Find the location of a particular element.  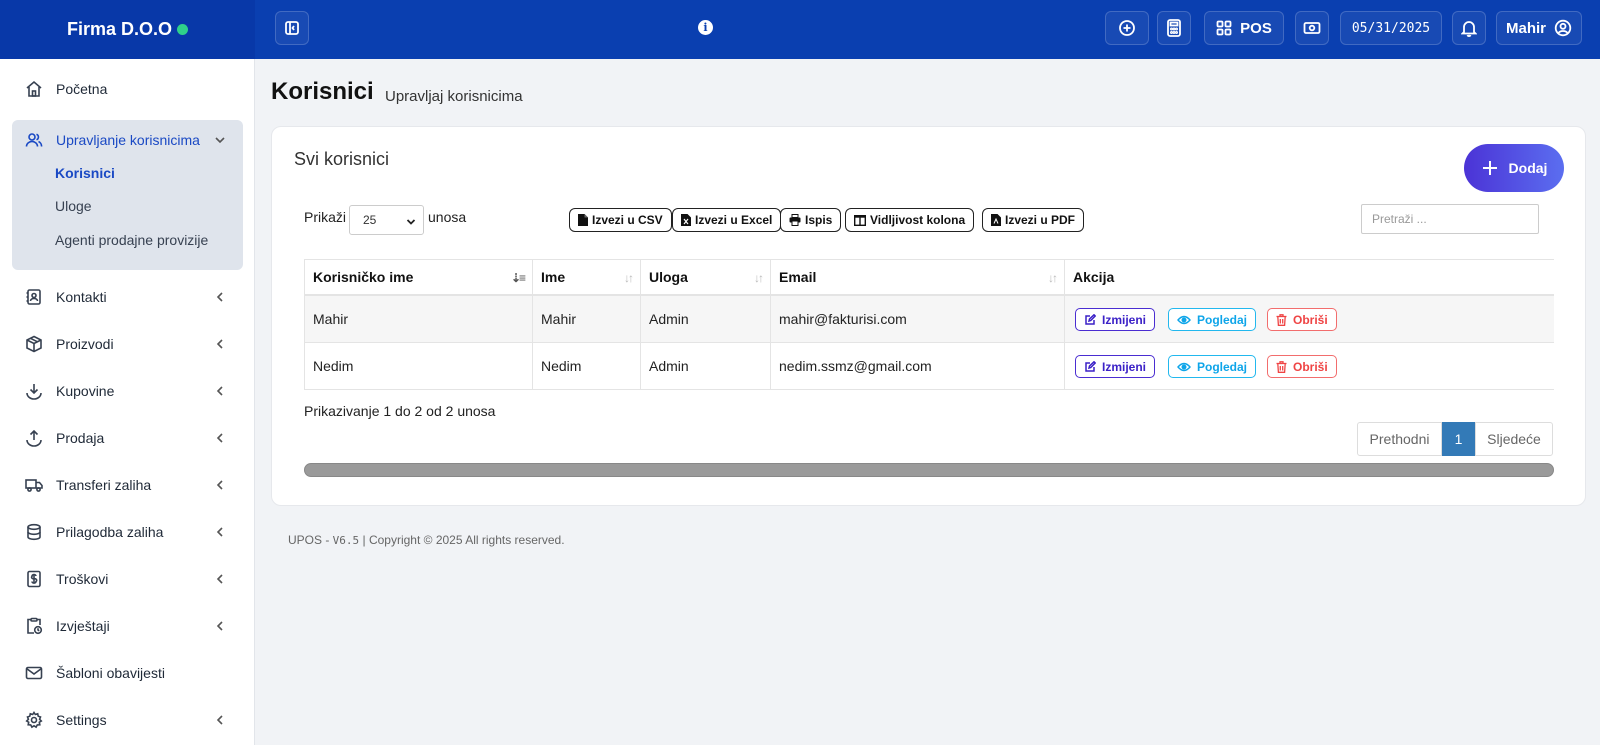

column-visibility-button: Vidljivost kolona is located at coordinates (910, 220).